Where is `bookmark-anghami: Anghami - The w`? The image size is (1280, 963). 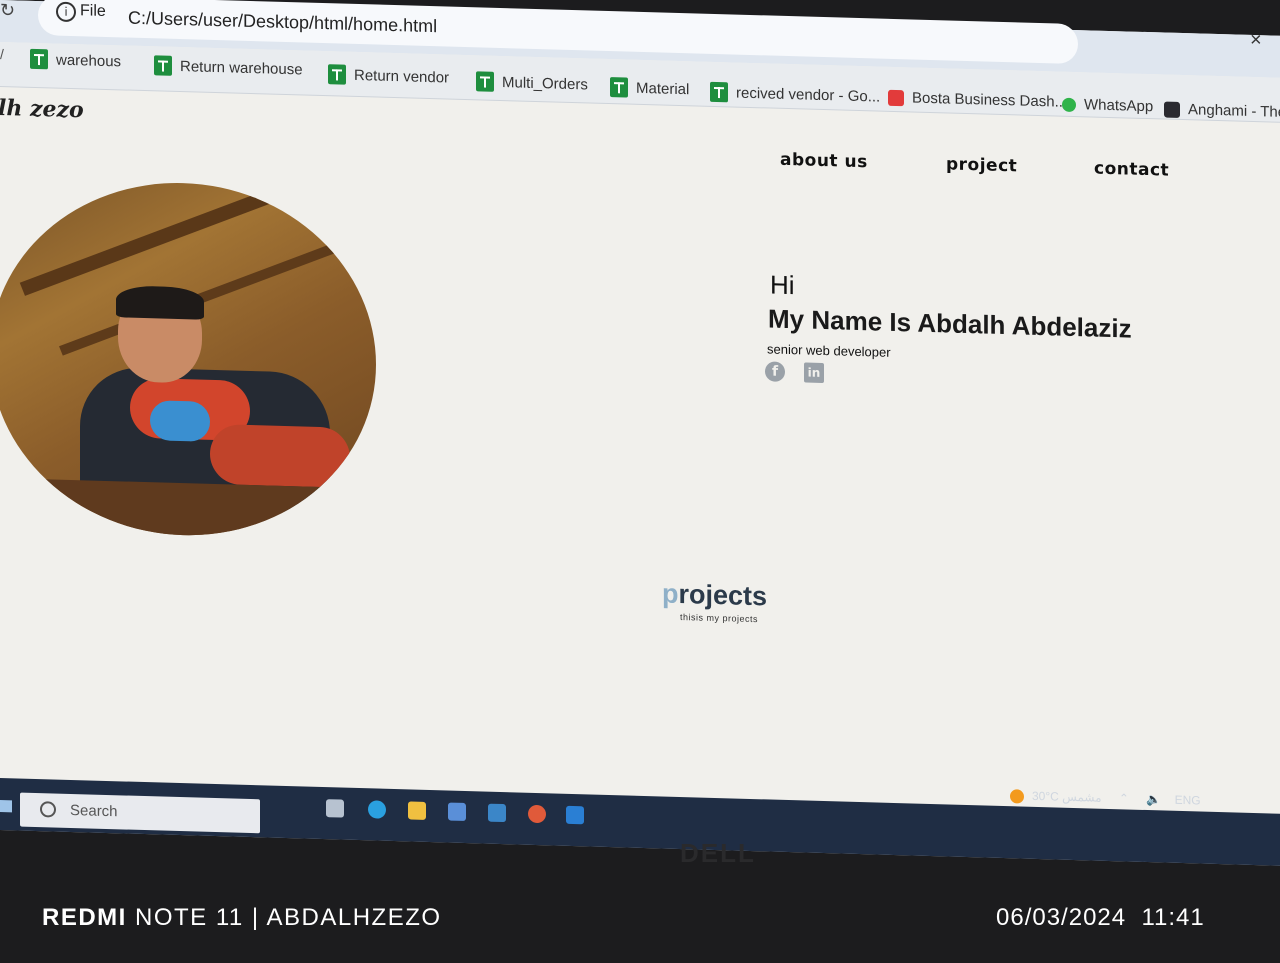
bookmark-anghami: Anghami - The w is located at coordinates (1222, 111).